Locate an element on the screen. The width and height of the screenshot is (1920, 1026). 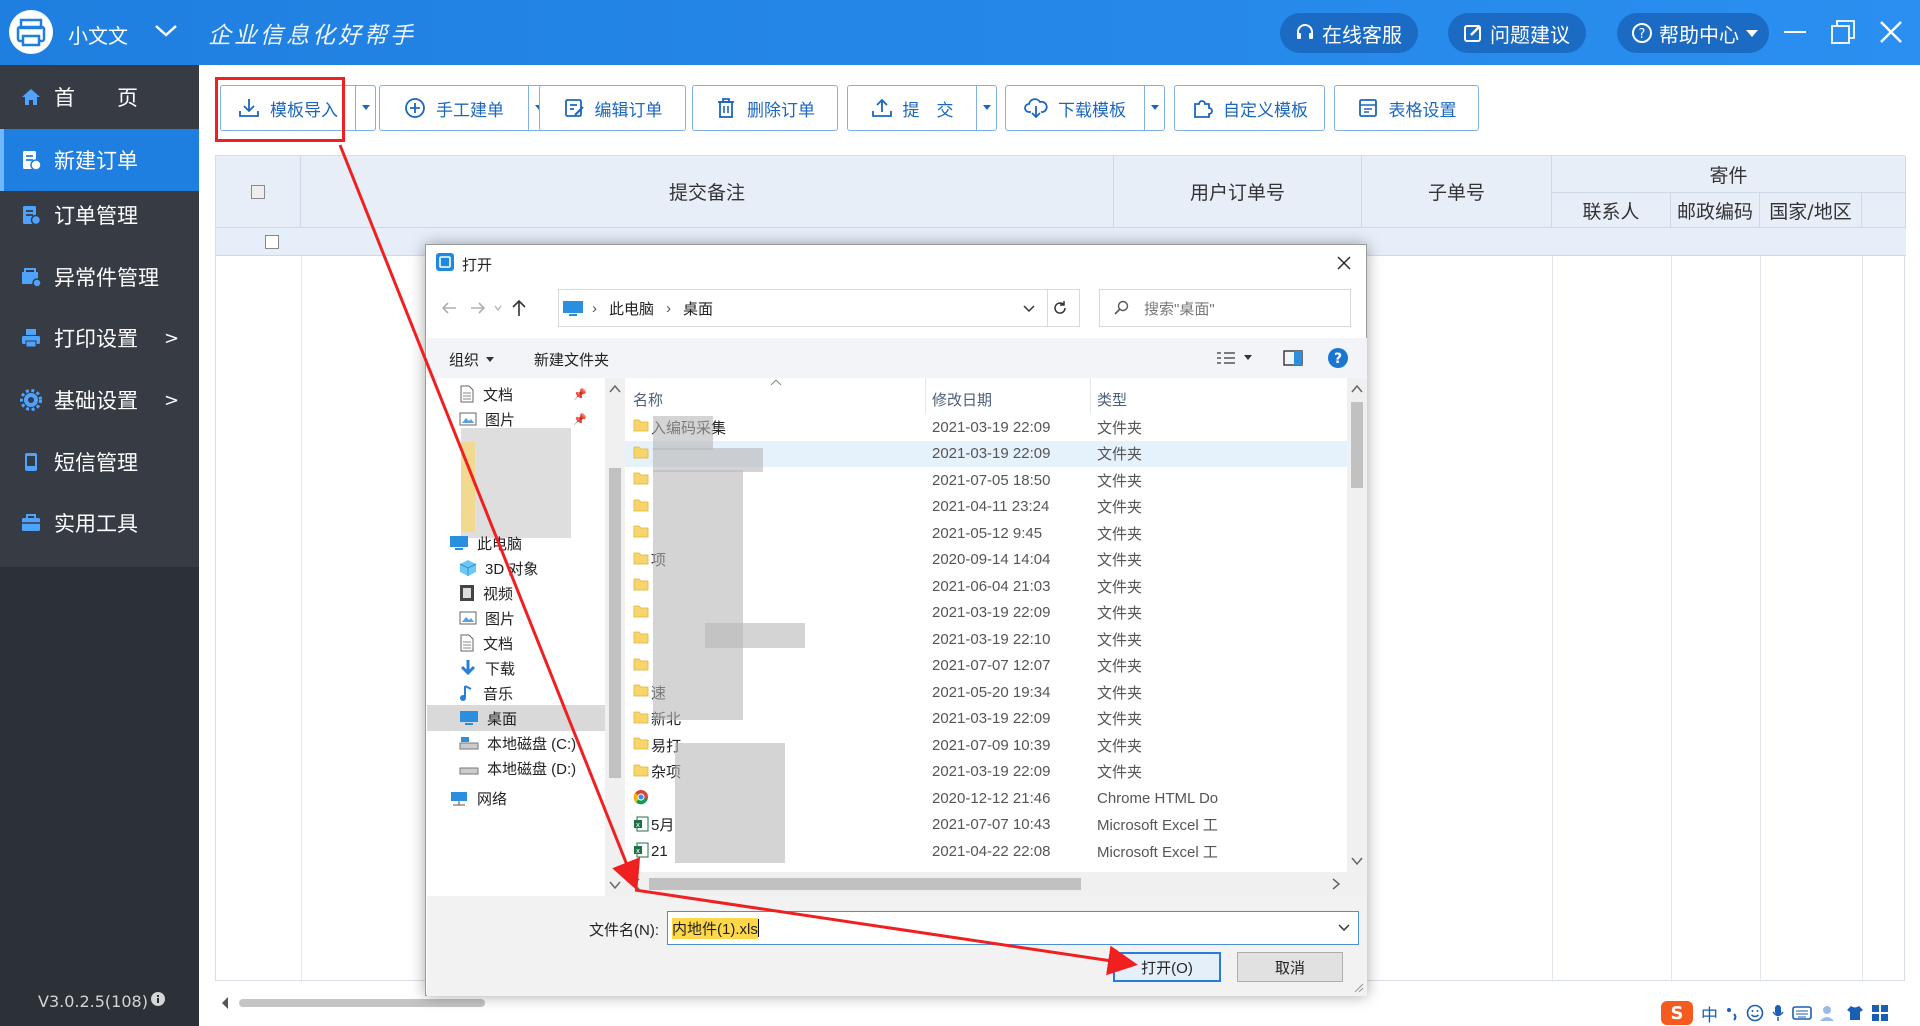
title-bar: 小文文 企业信息化好帮手 在线客服 问题建议 ? 帮助中心 is located at coordinates (960, 32).